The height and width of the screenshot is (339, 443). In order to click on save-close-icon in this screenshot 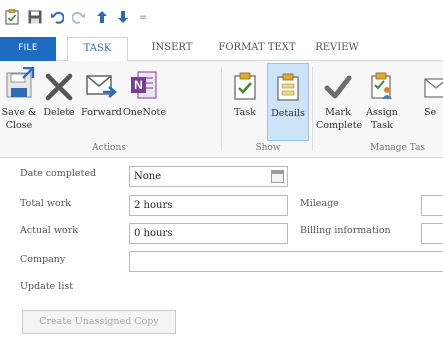, I will do `click(20, 82)`.